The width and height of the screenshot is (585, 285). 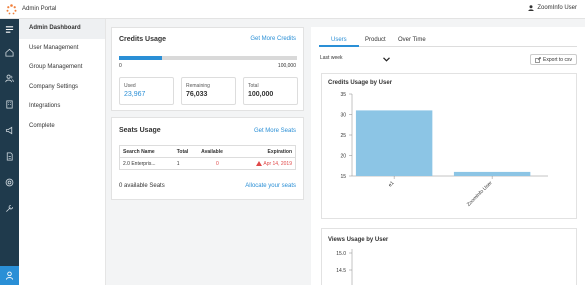 I want to click on rail-home-button, so click(x=9, y=52).